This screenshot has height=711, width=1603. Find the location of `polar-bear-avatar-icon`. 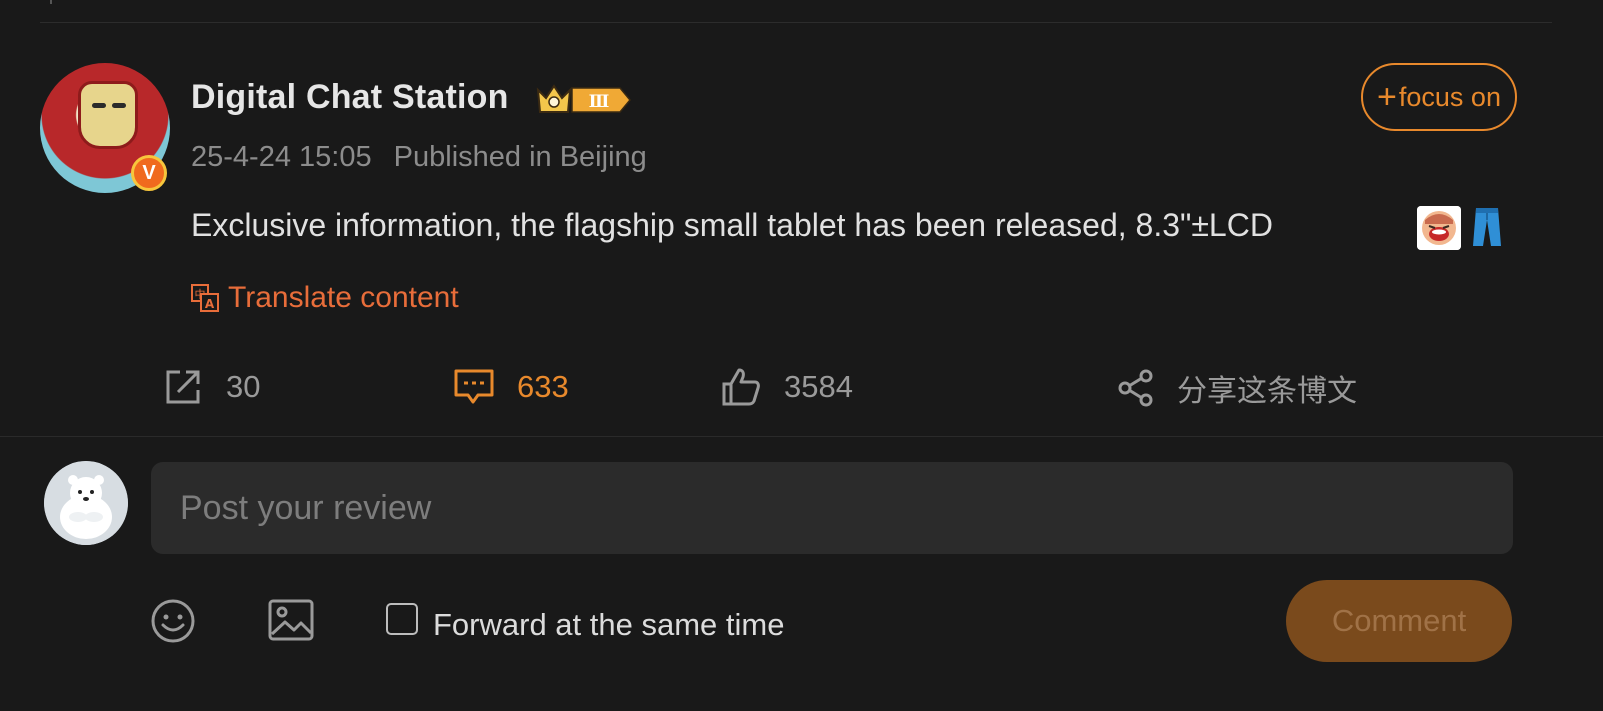

polar-bear-avatar-icon is located at coordinates (86, 503).